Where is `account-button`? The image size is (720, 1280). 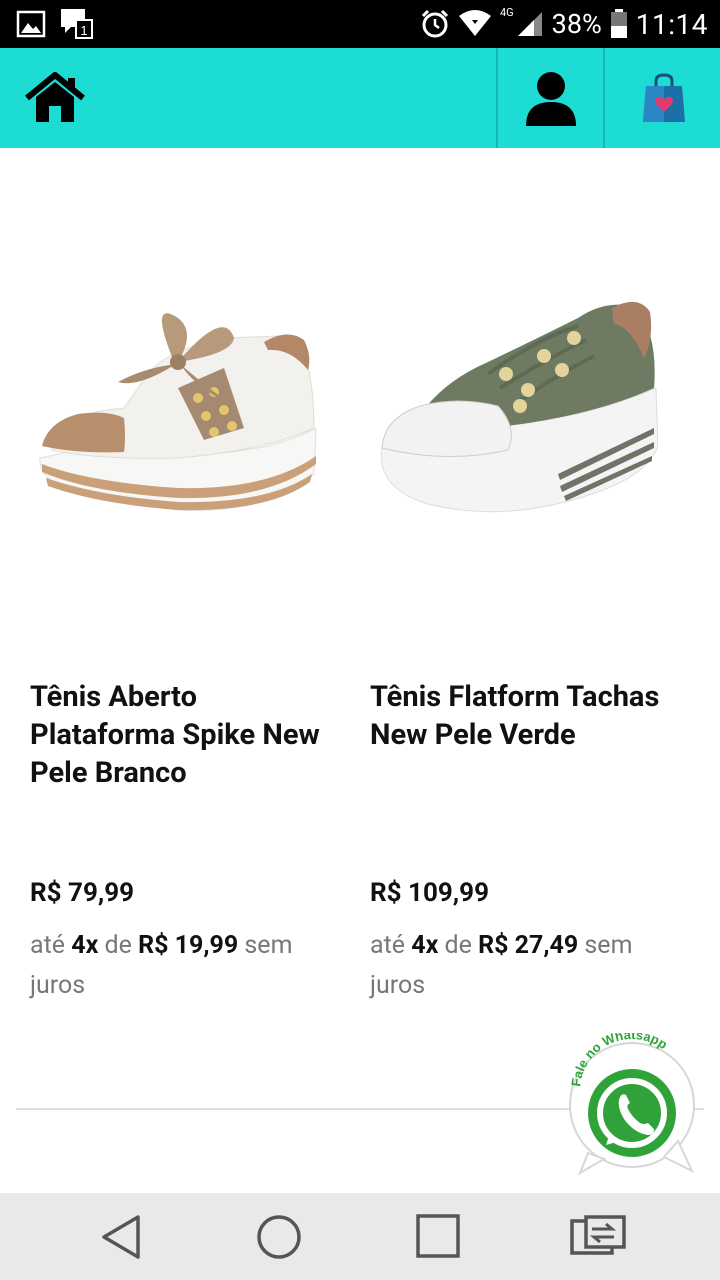
account-button is located at coordinates (551, 98).